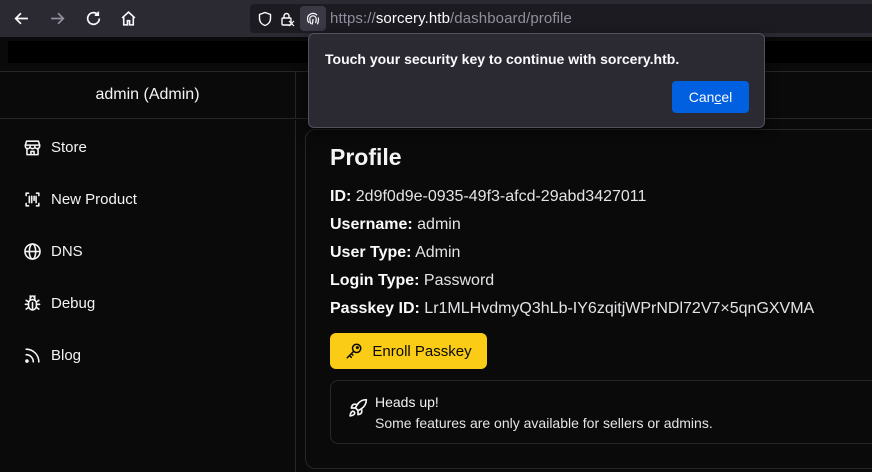  What do you see at coordinates (313, 18) in the screenshot?
I see `fingerprint-icon` at bounding box center [313, 18].